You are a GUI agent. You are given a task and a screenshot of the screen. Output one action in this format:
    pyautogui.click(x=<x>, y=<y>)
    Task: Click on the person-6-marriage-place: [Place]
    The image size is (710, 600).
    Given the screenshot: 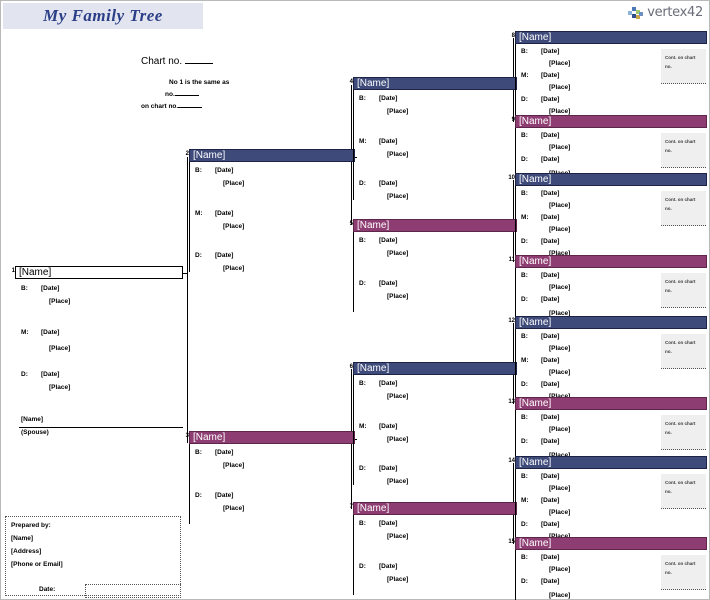 What is the action you would take?
    pyautogui.click(x=397, y=439)
    